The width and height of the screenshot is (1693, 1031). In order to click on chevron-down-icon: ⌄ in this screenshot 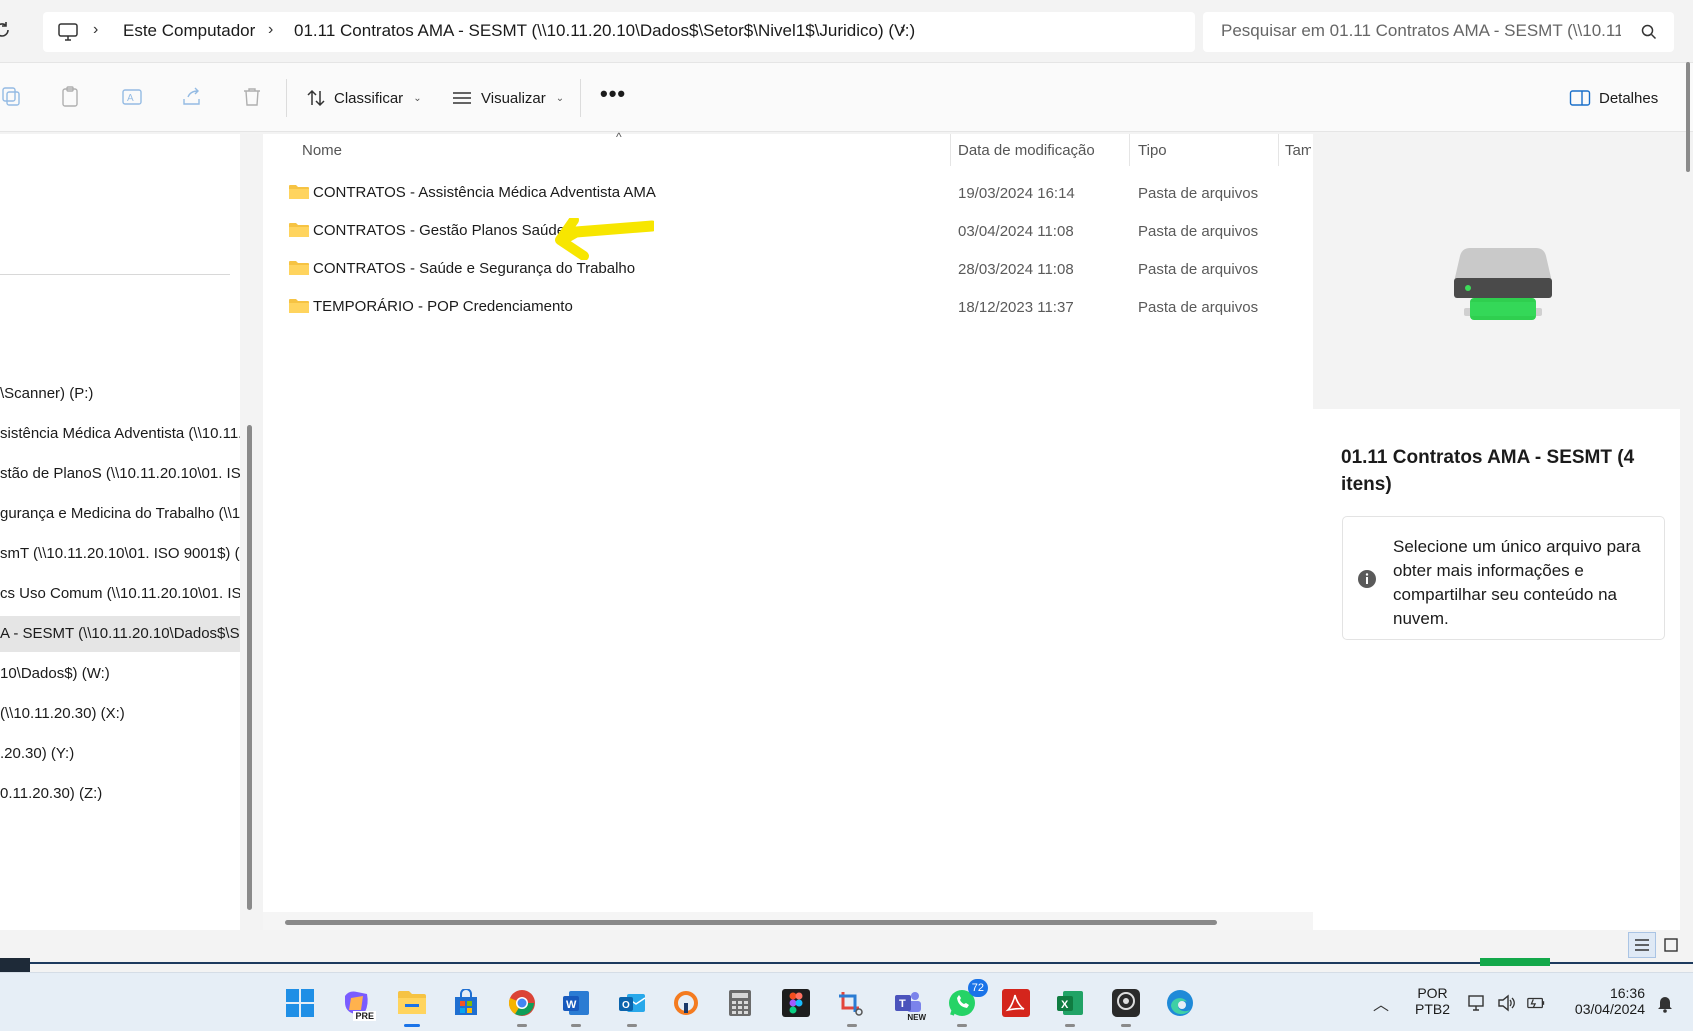, I will do `click(560, 98)`.